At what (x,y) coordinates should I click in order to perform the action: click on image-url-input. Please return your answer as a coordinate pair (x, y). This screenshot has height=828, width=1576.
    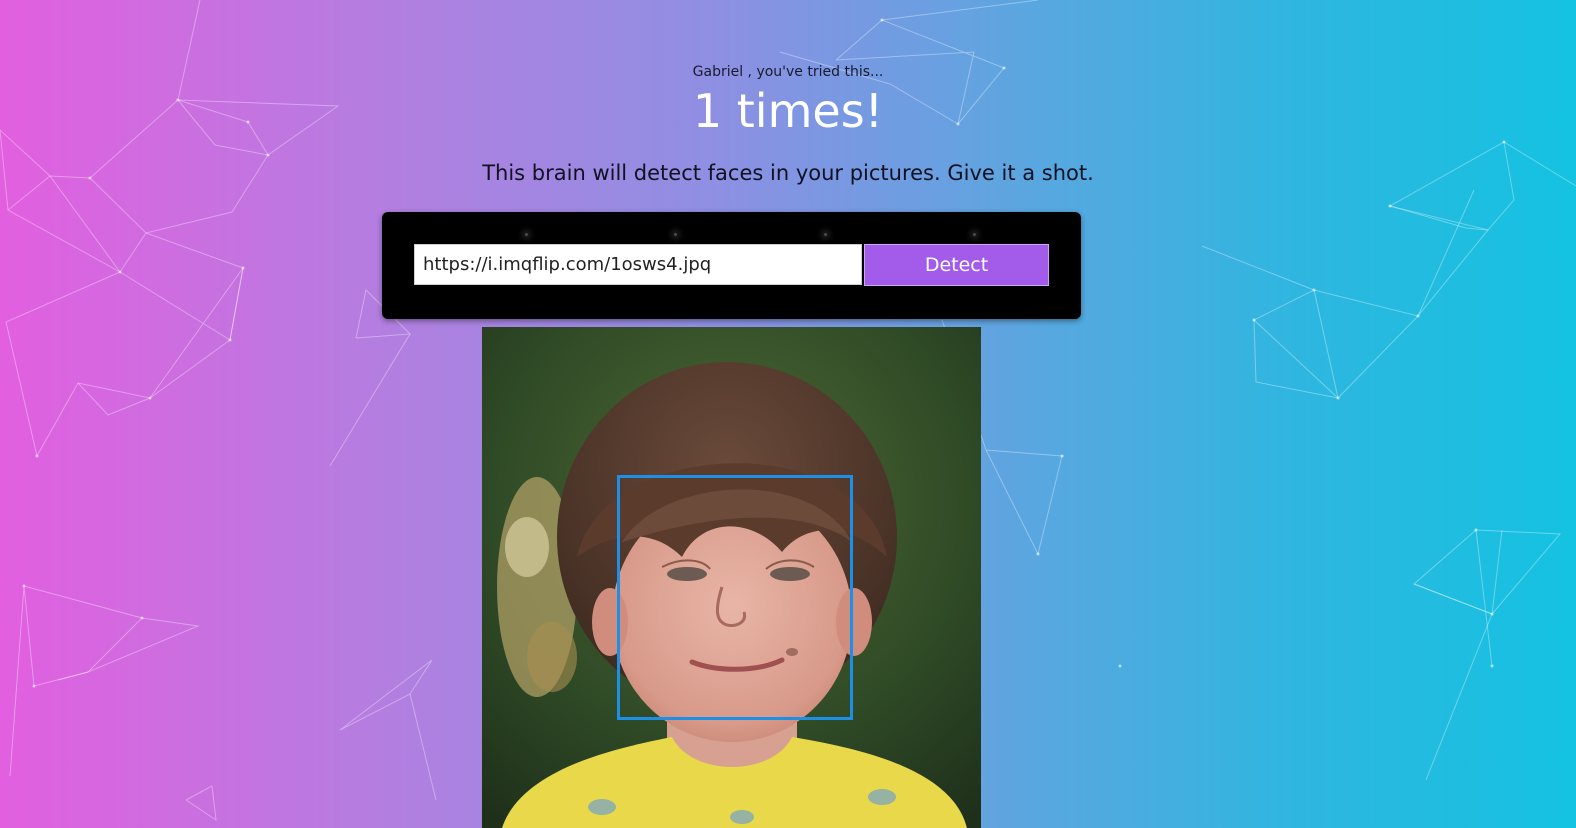
    Looking at the image, I should click on (638, 264).